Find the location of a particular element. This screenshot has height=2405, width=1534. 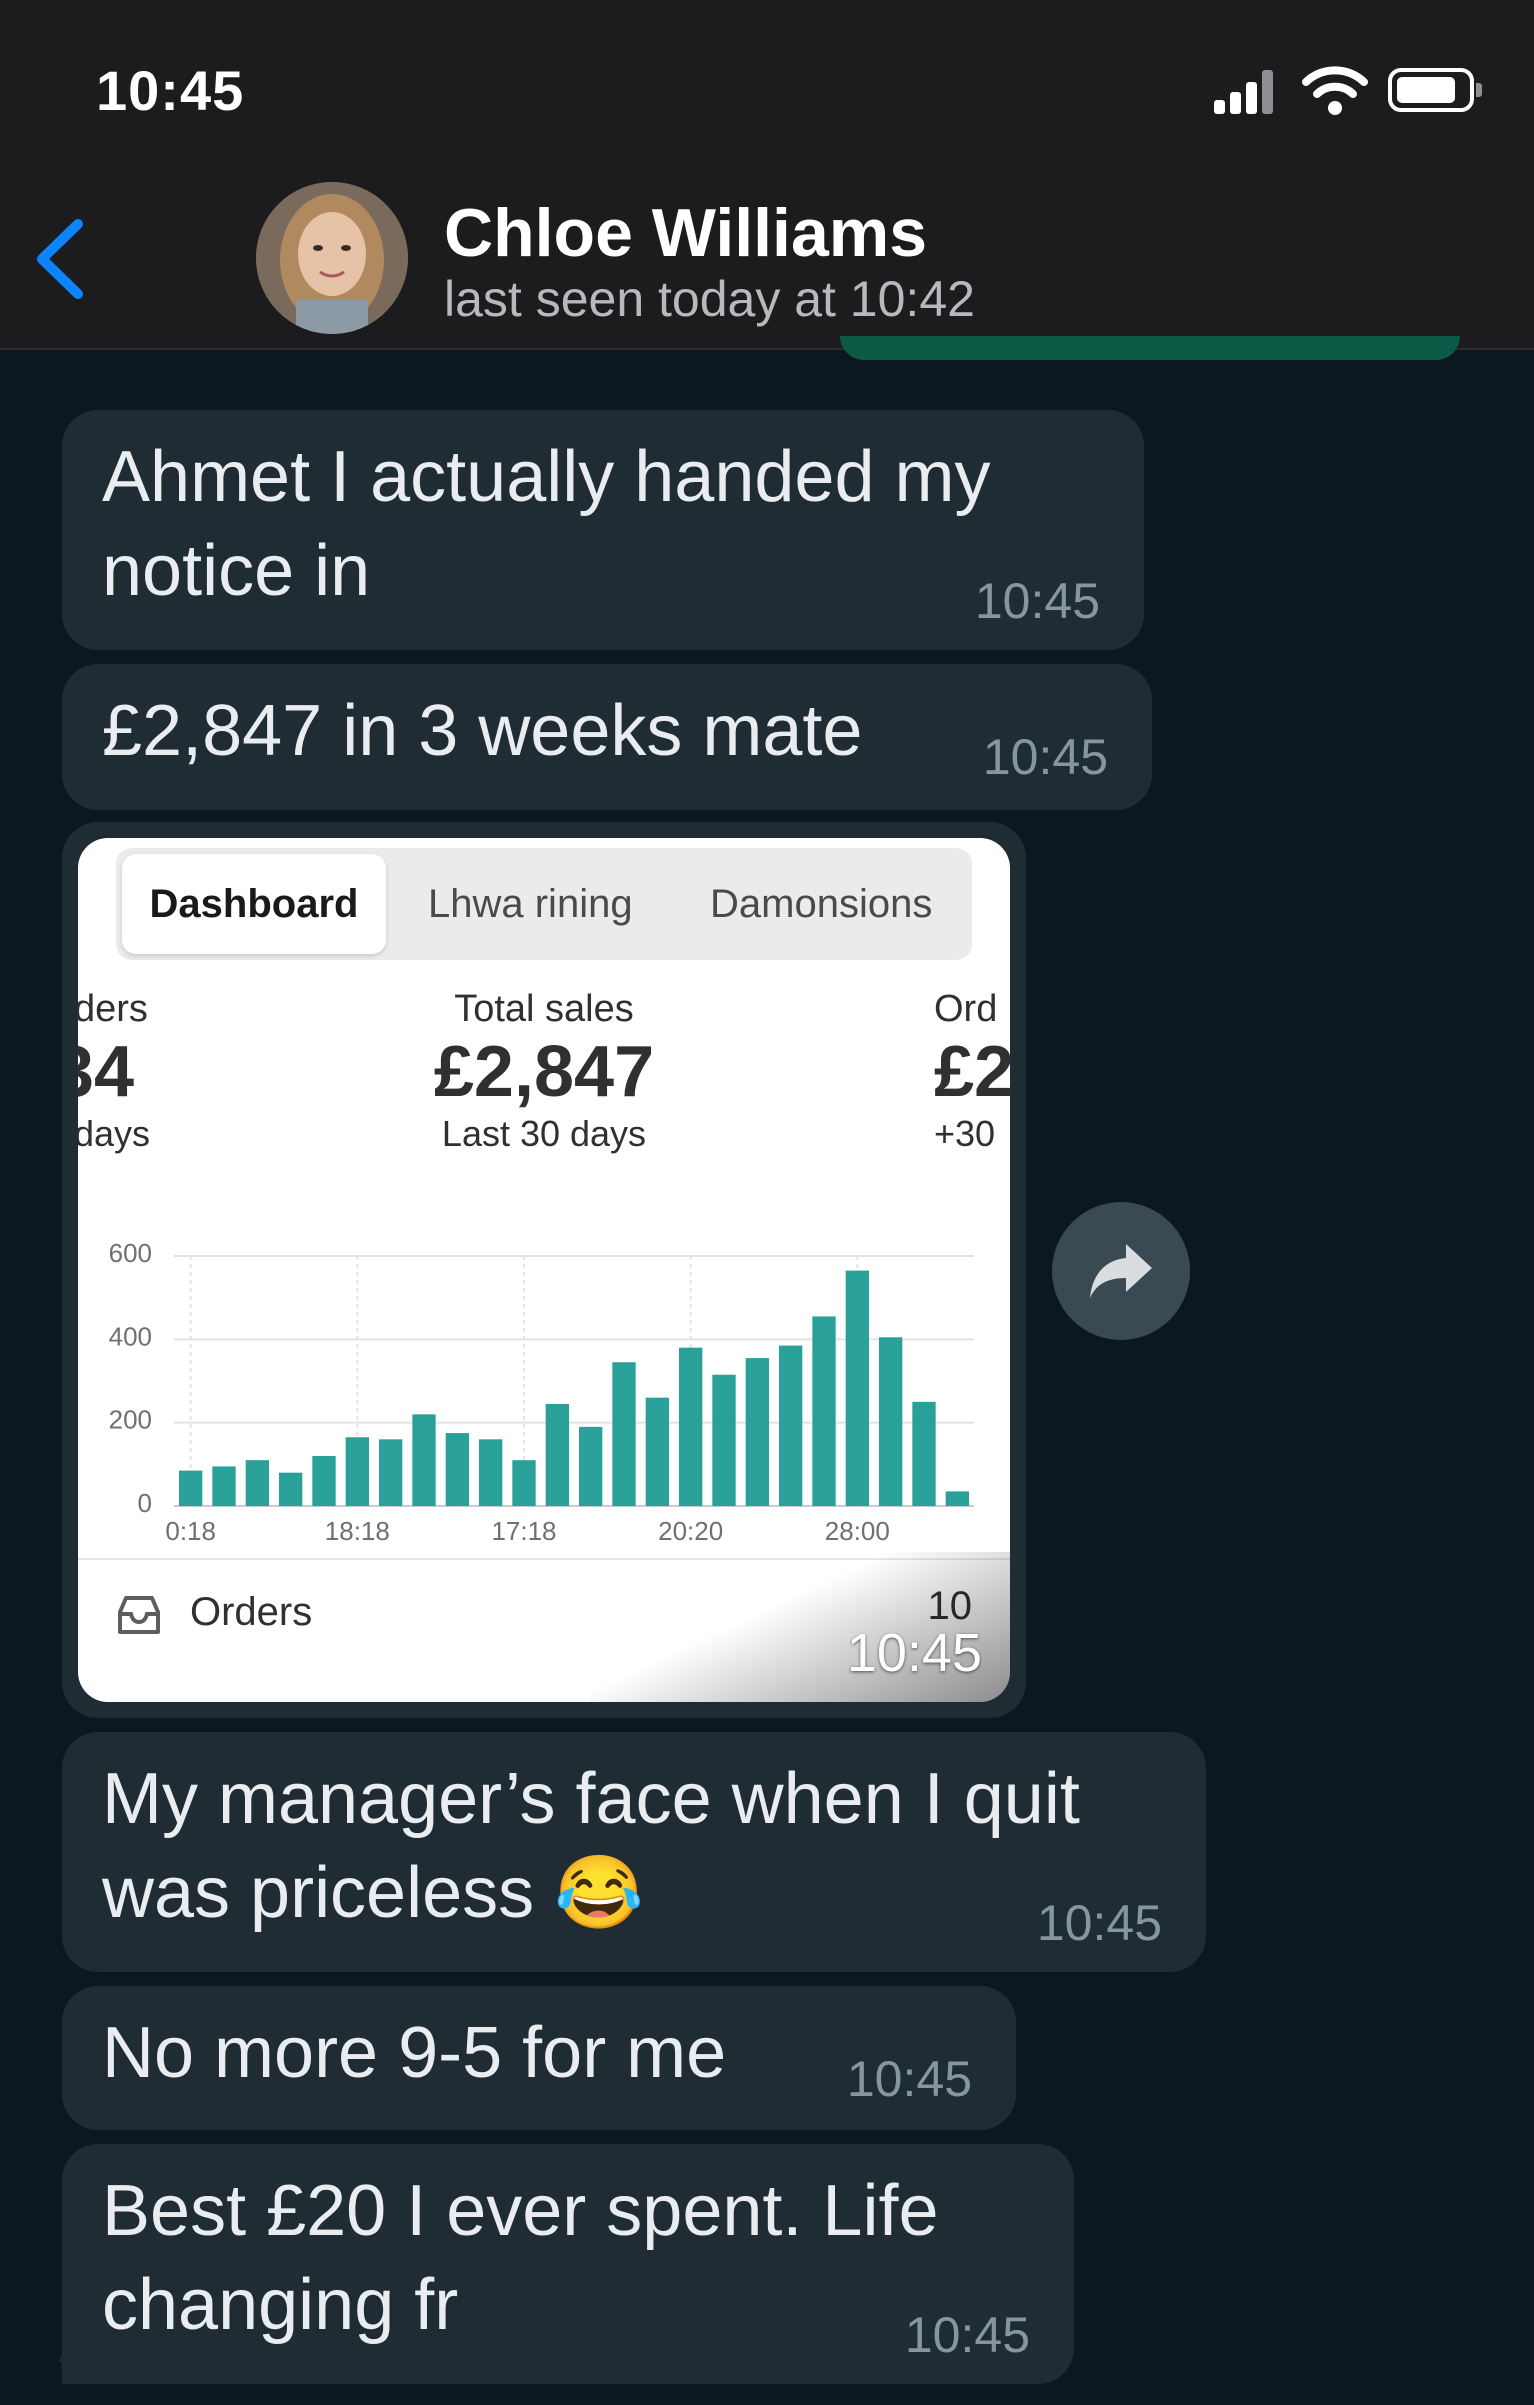

last-seen-status: last seen today at 10:42 is located at coordinates (709, 299).